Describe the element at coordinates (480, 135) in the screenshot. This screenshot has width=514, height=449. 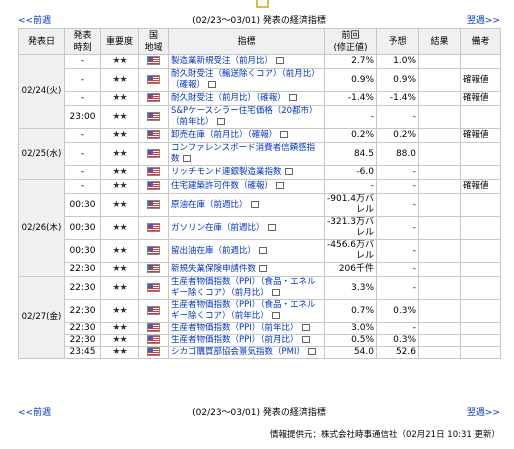
I see `note-cell: 確報値` at that location.